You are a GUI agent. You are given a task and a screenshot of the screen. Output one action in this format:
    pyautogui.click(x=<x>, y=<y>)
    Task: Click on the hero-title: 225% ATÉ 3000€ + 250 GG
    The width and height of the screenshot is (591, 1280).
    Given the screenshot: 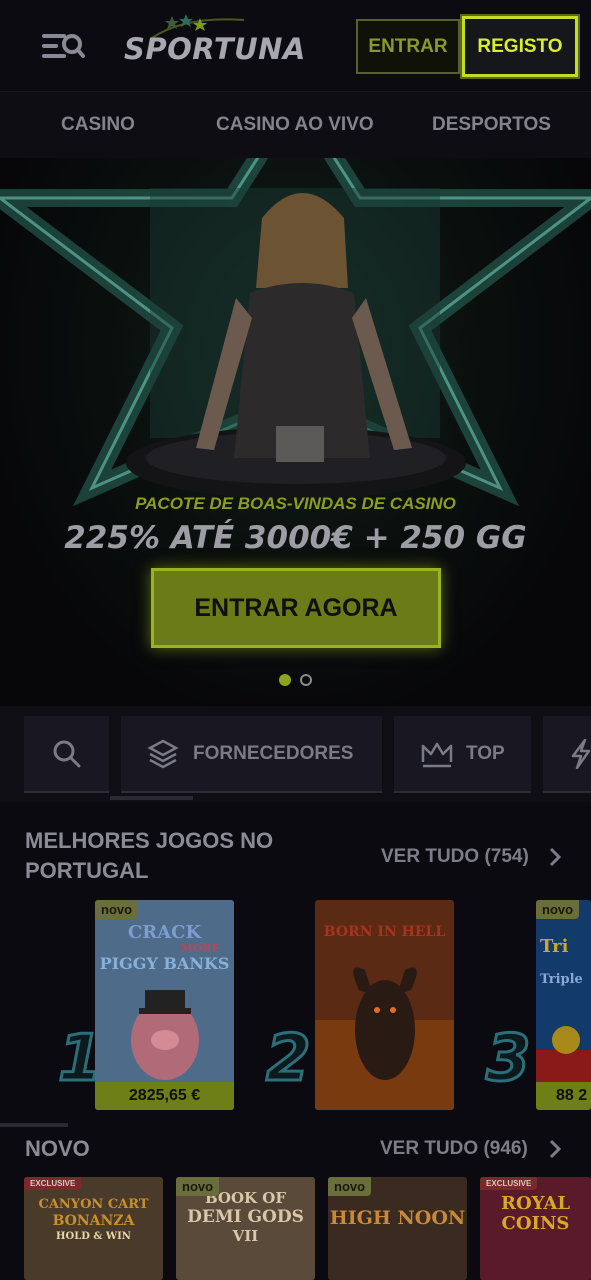 What is the action you would take?
    pyautogui.click(x=295, y=538)
    